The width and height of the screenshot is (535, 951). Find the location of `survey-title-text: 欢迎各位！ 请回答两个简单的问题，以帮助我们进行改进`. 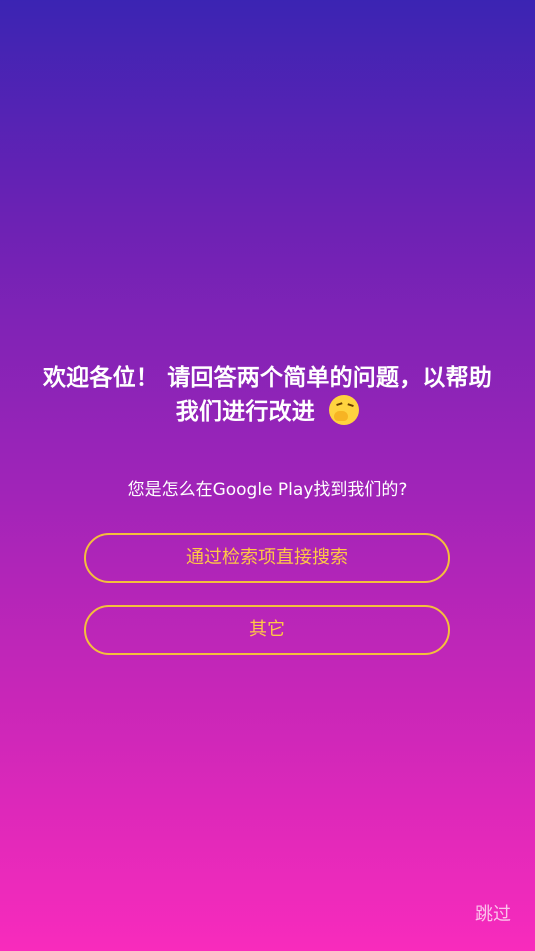

survey-title-text: 欢迎各位！ 请回答两个简单的问题，以帮助我们进行改进 is located at coordinates (267, 395).